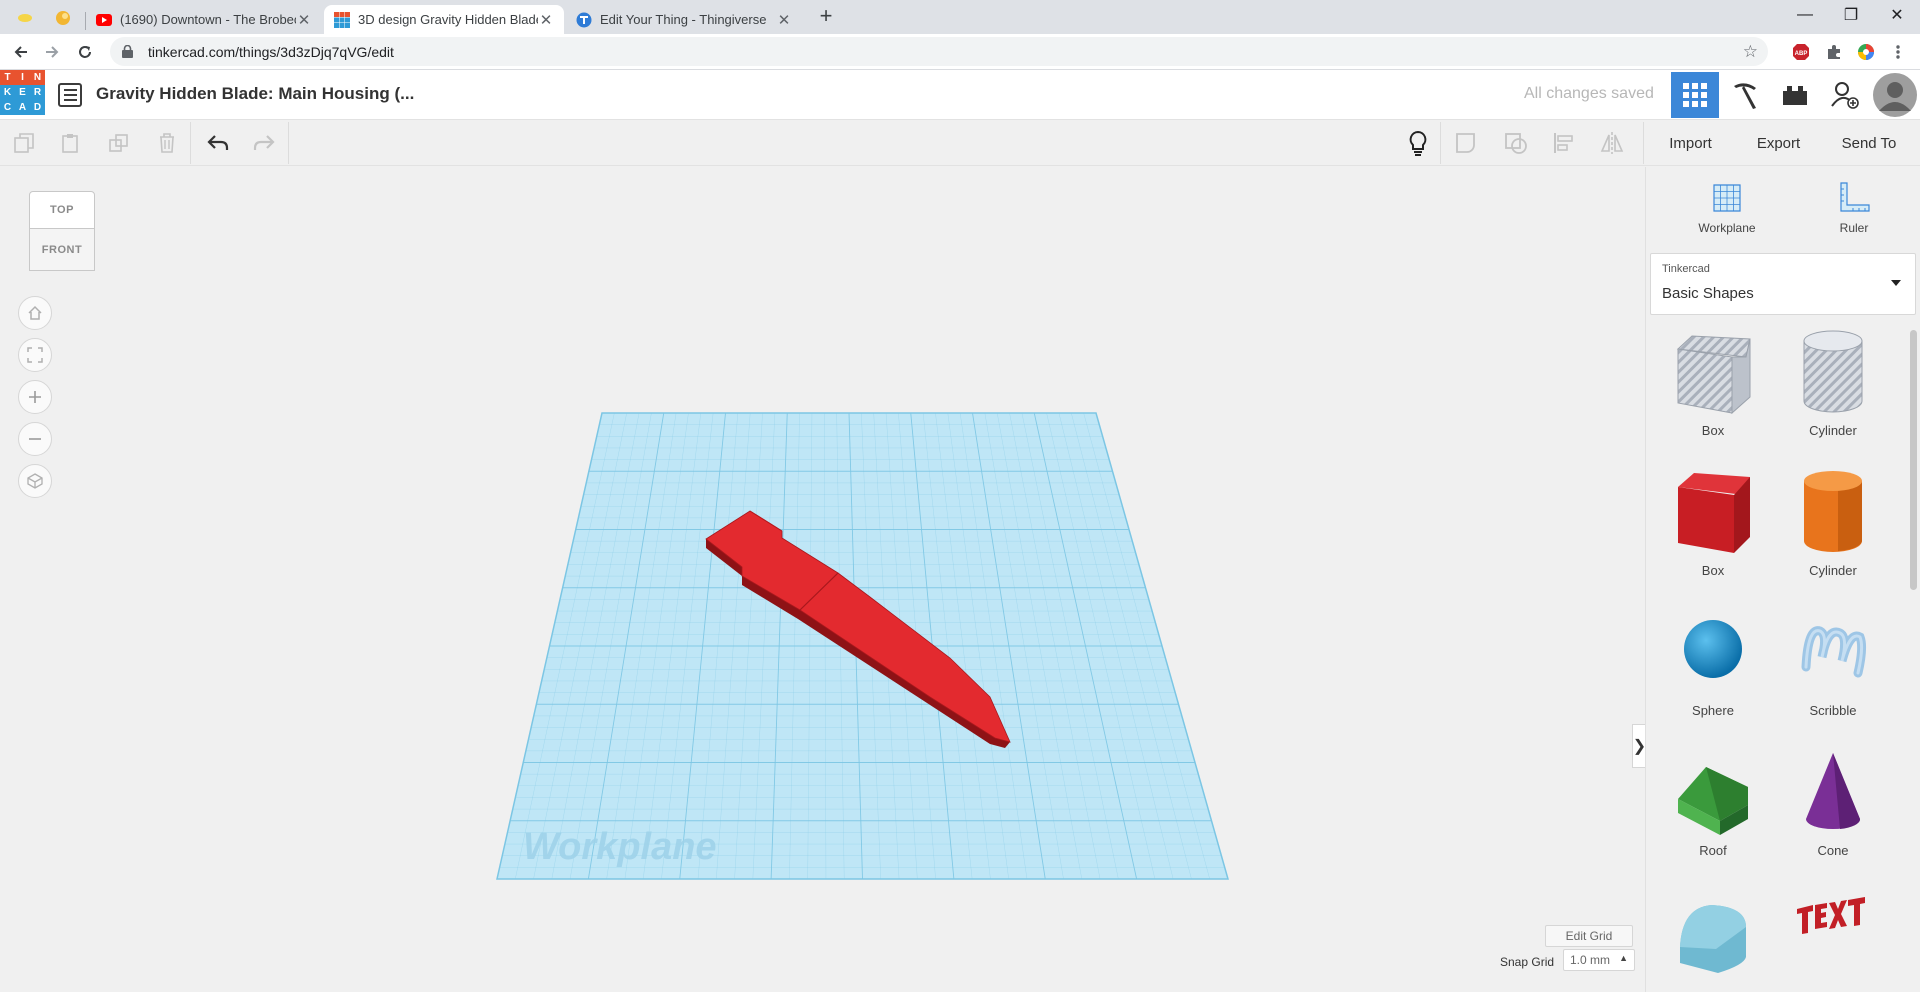  What do you see at coordinates (1695, 95) in the screenshot?
I see `3d-view-button` at bounding box center [1695, 95].